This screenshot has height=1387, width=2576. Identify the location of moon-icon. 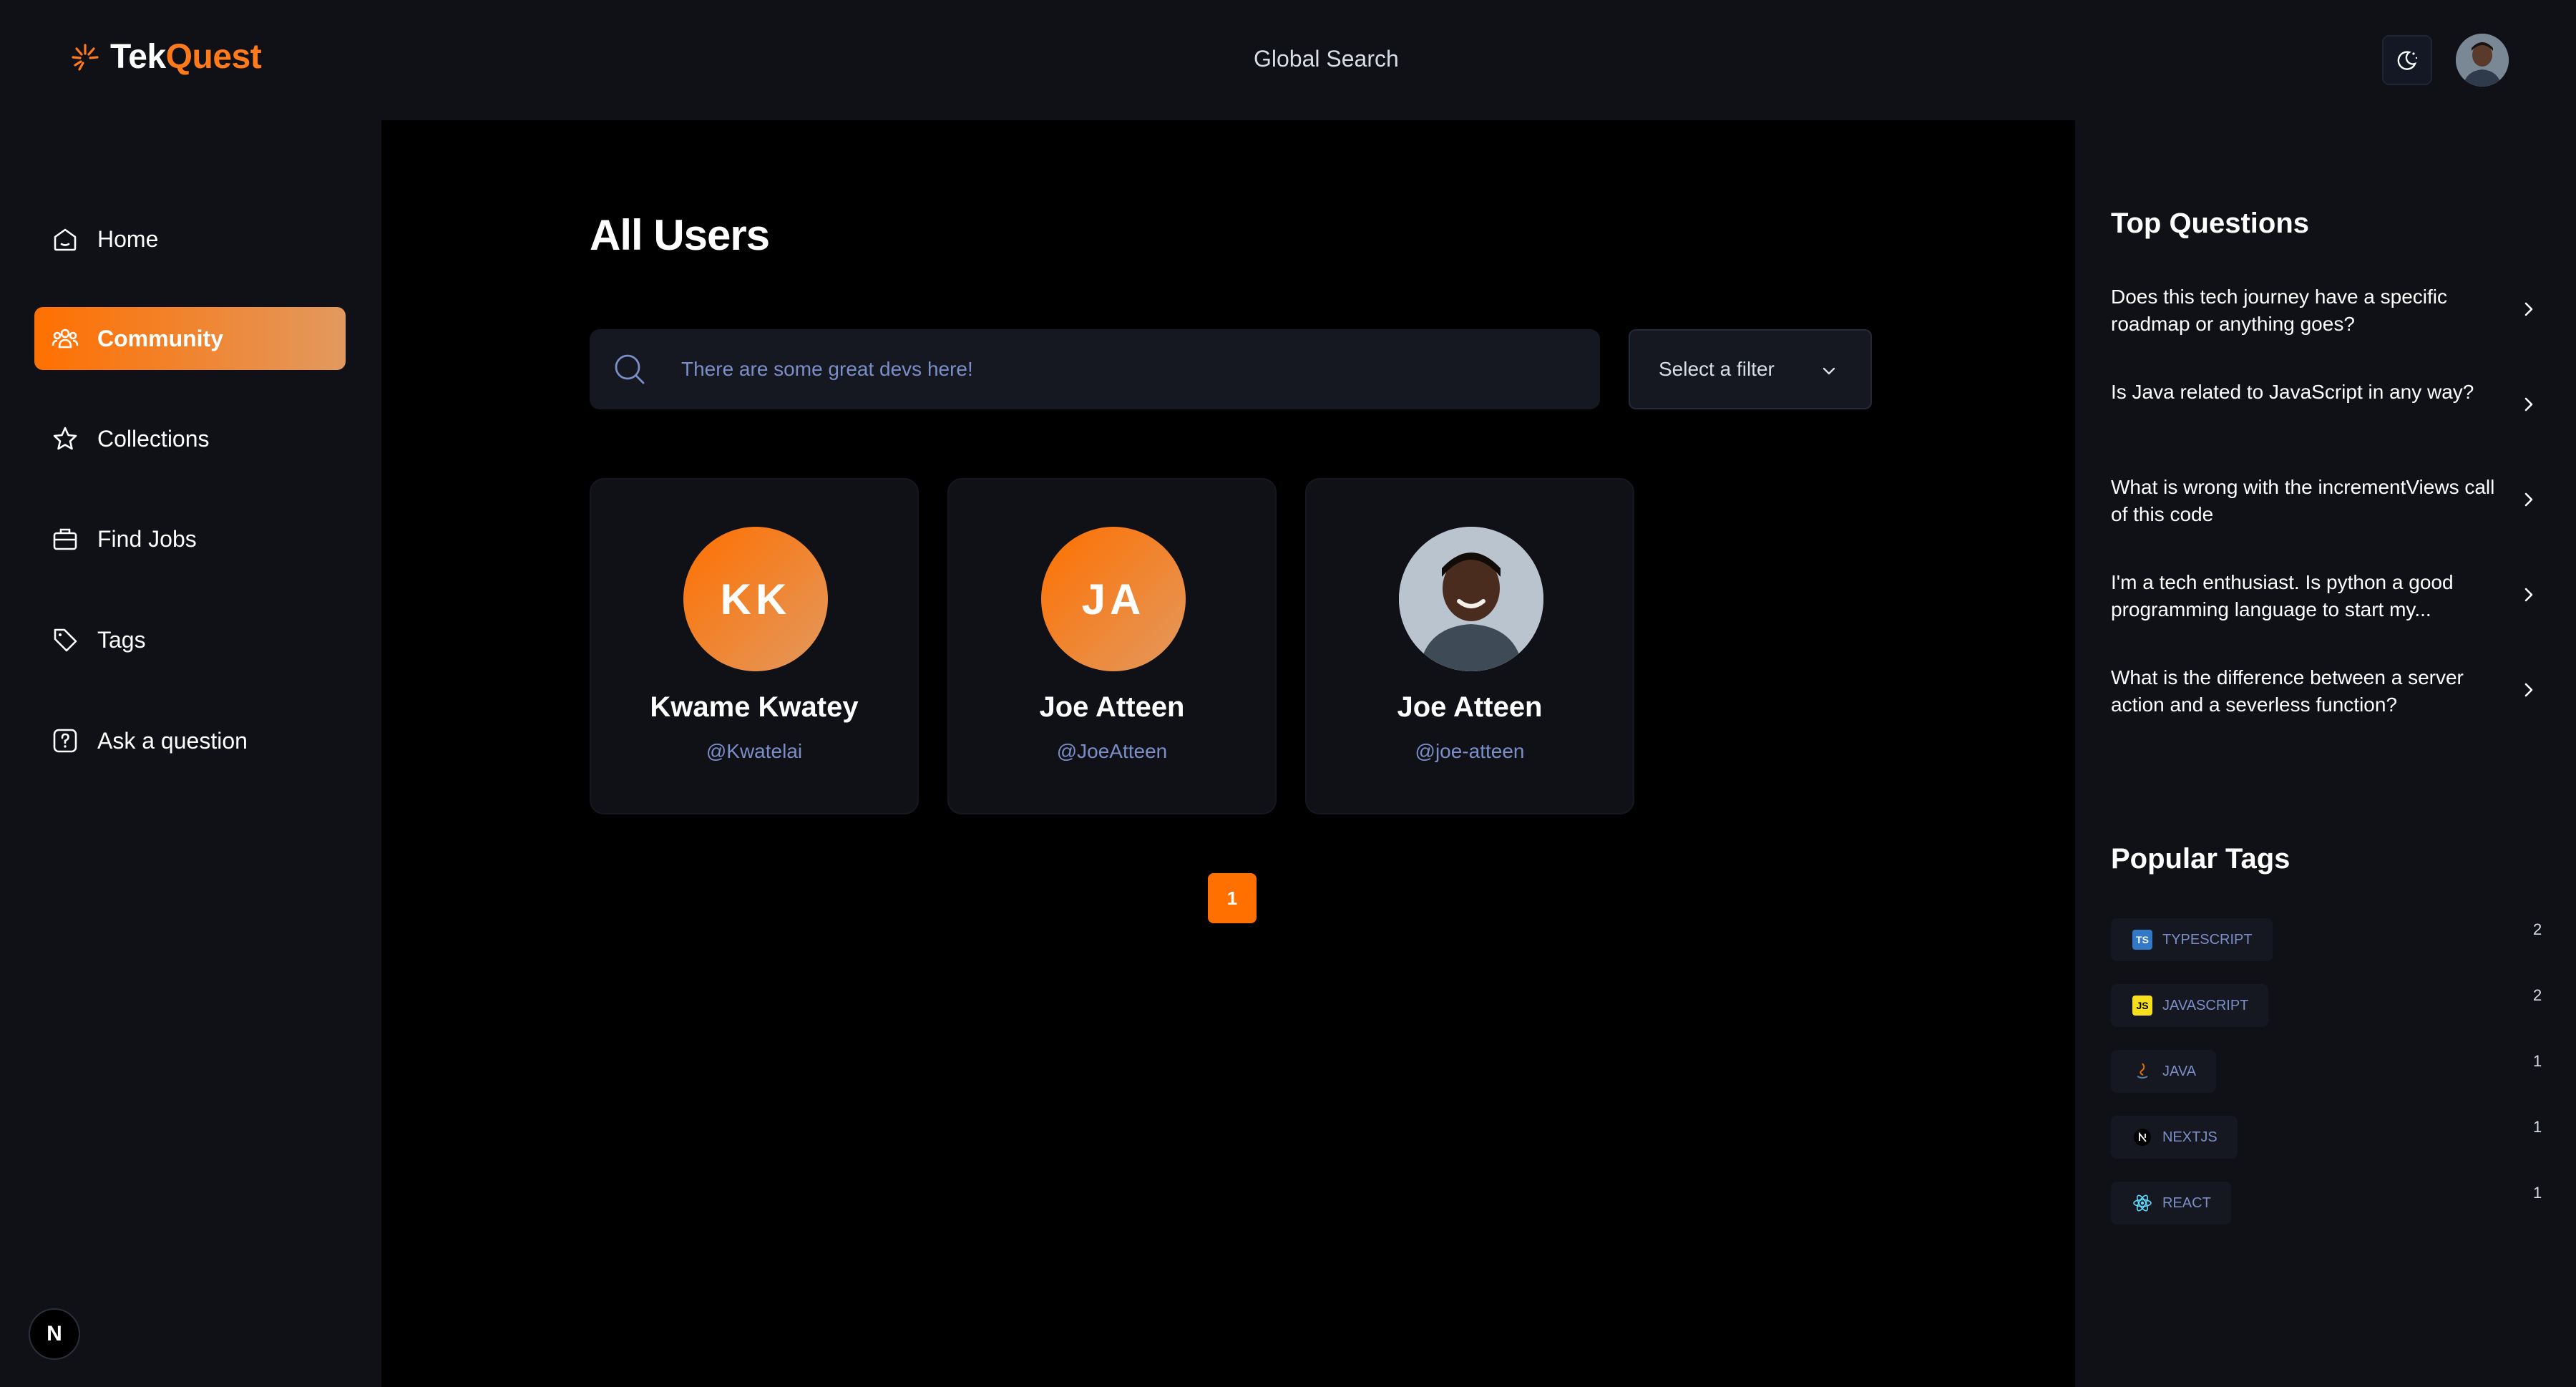
(2407, 60).